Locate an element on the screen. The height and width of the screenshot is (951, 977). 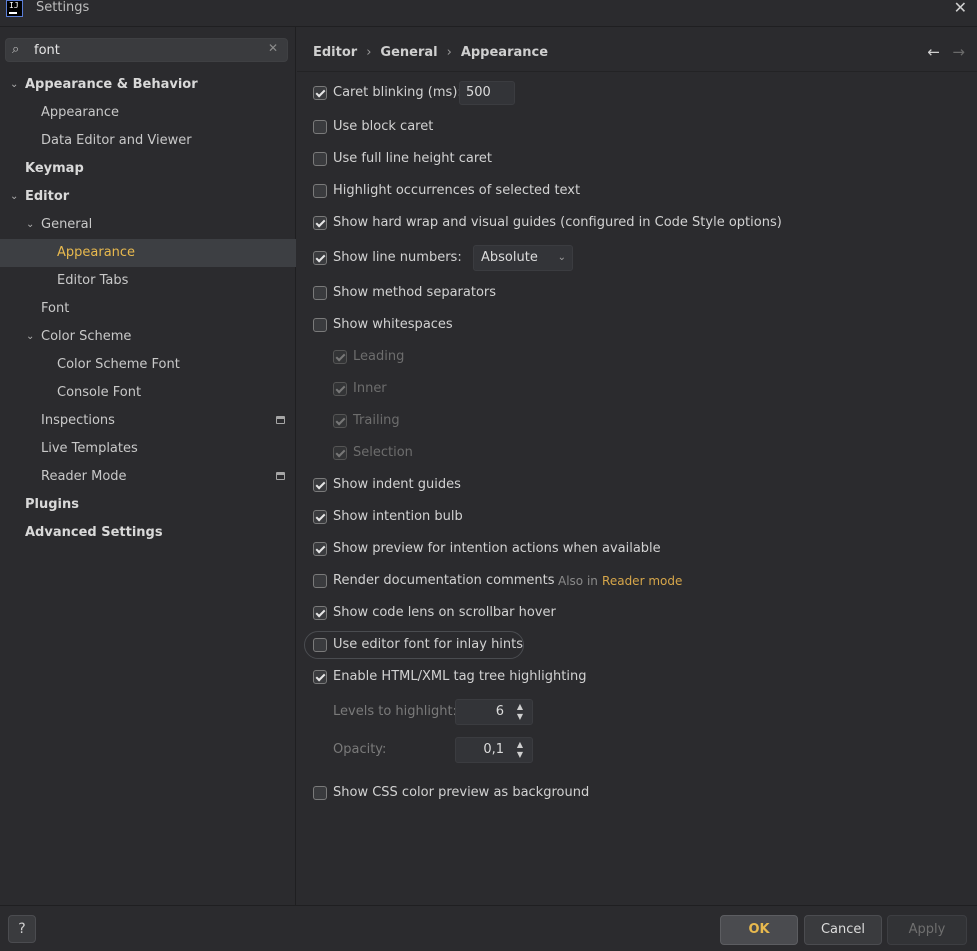
close-window-icon: ✕ is located at coordinates (960, 8).